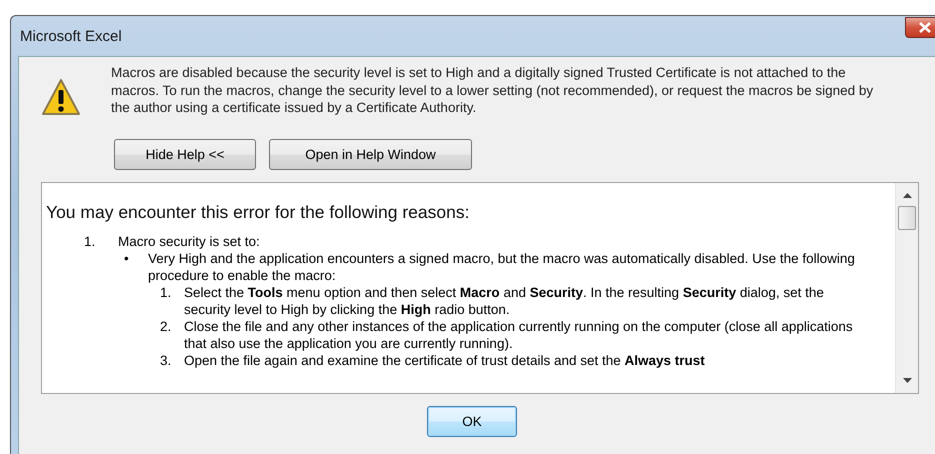  Describe the element at coordinates (906, 288) in the screenshot. I see `scrollbar` at that location.